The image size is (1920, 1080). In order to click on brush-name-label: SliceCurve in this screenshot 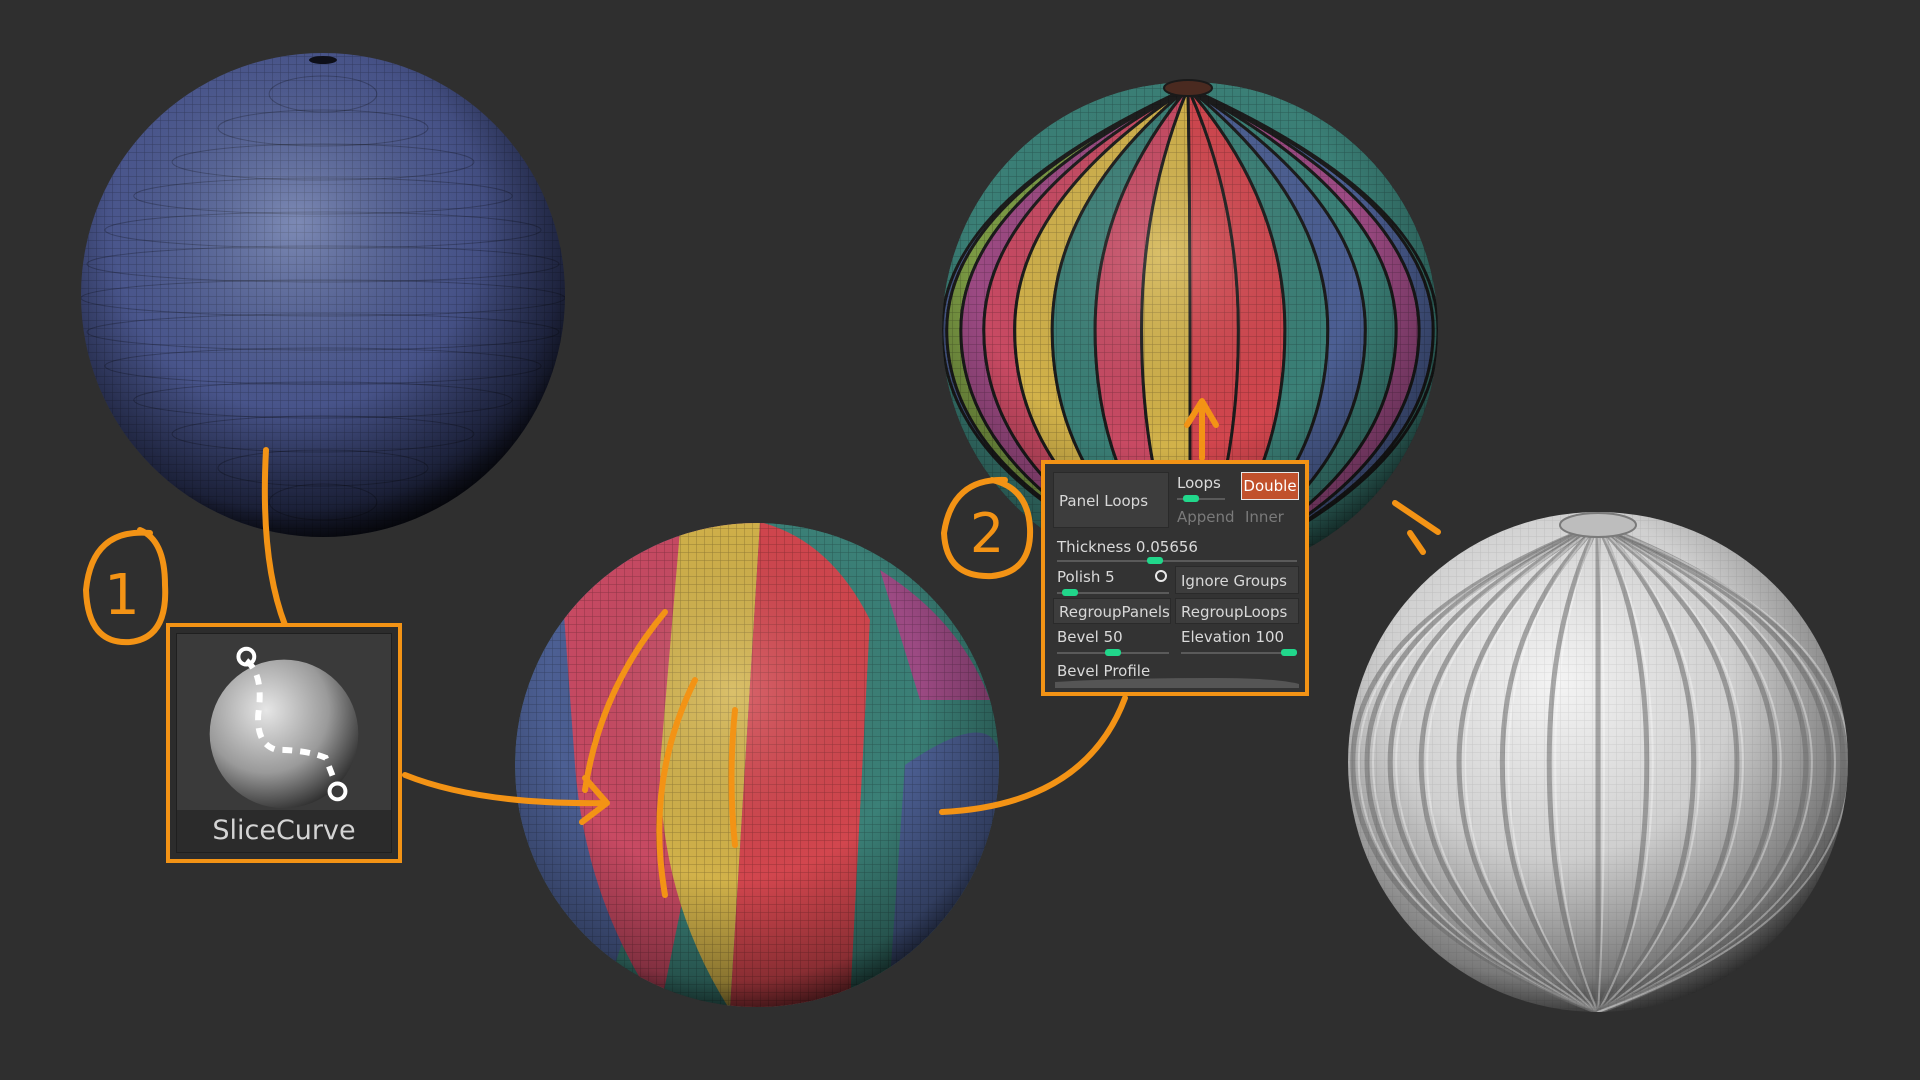, I will do `click(284, 831)`.